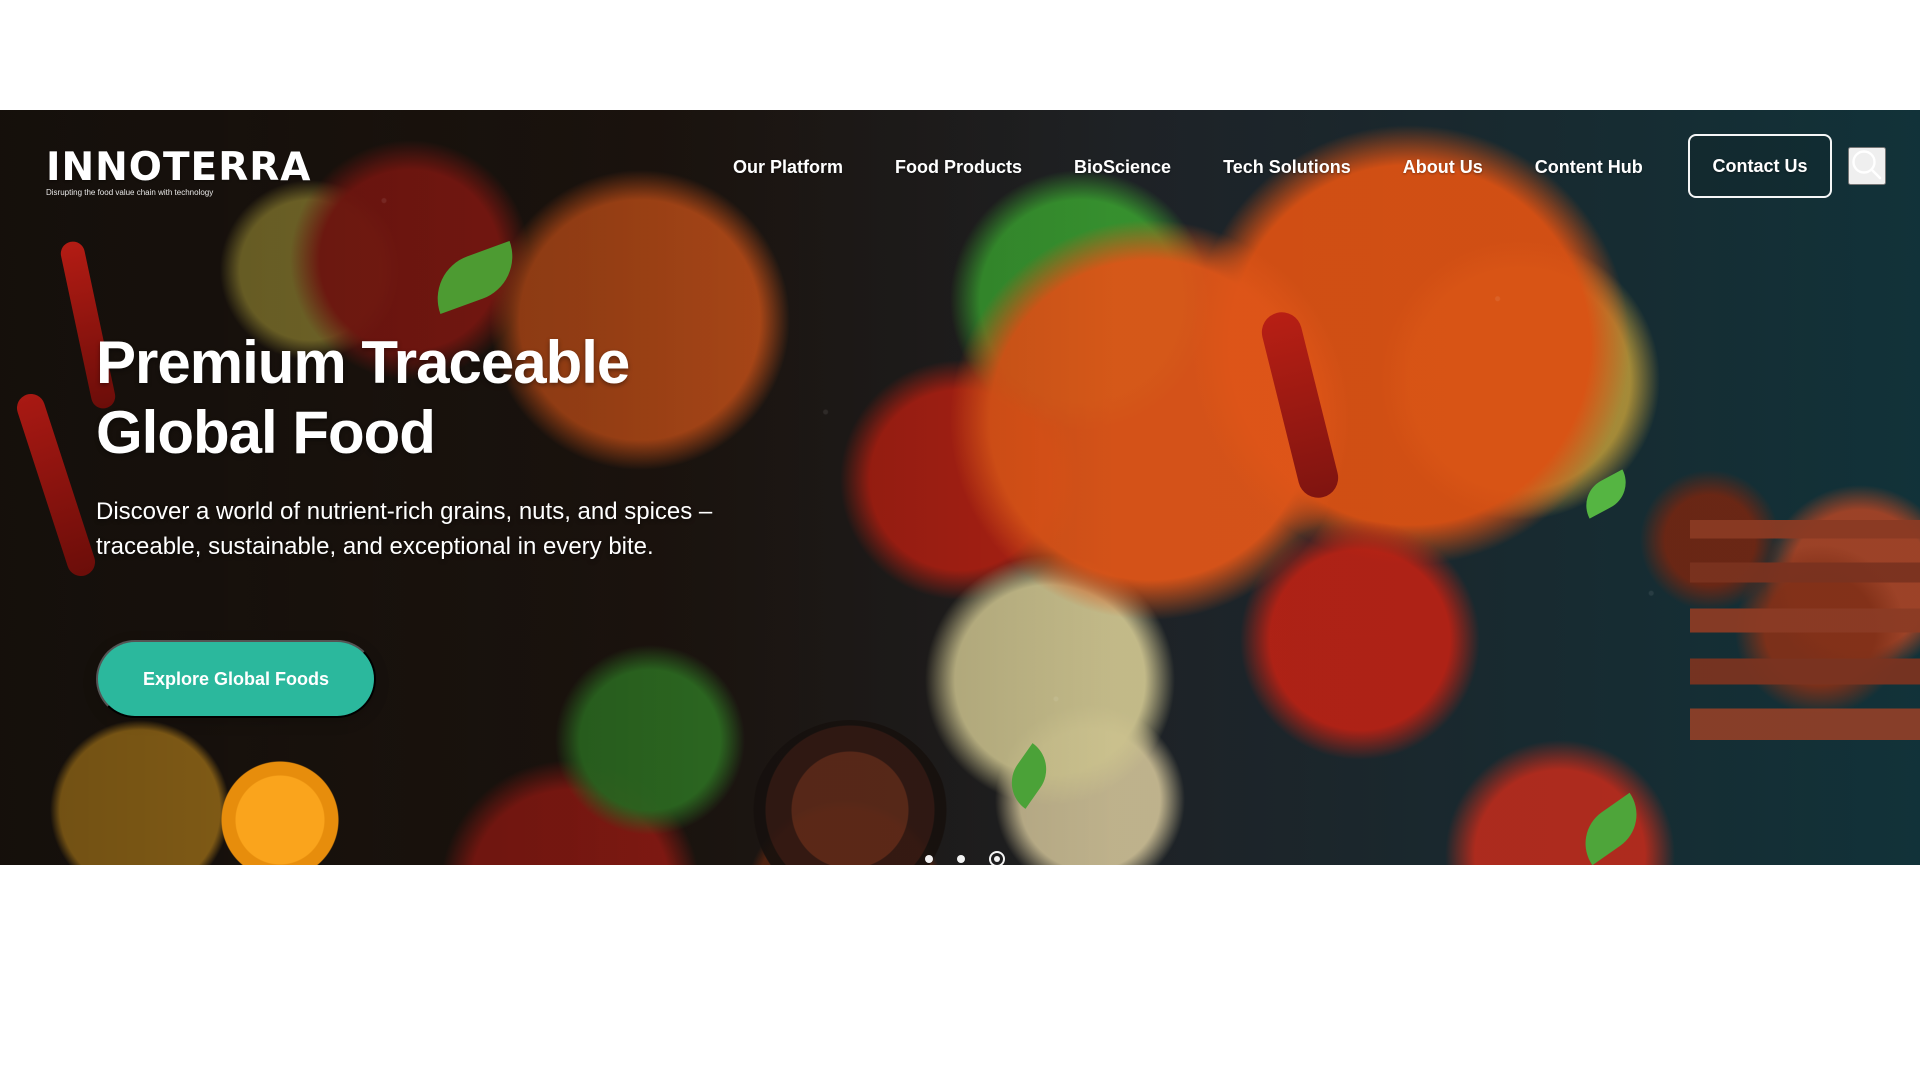 This screenshot has width=1920, height=1080. What do you see at coordinates (1122, 167) in the screenshot?
I see `nav-bioscience: BioScience` at bounding box center [1122, 167].